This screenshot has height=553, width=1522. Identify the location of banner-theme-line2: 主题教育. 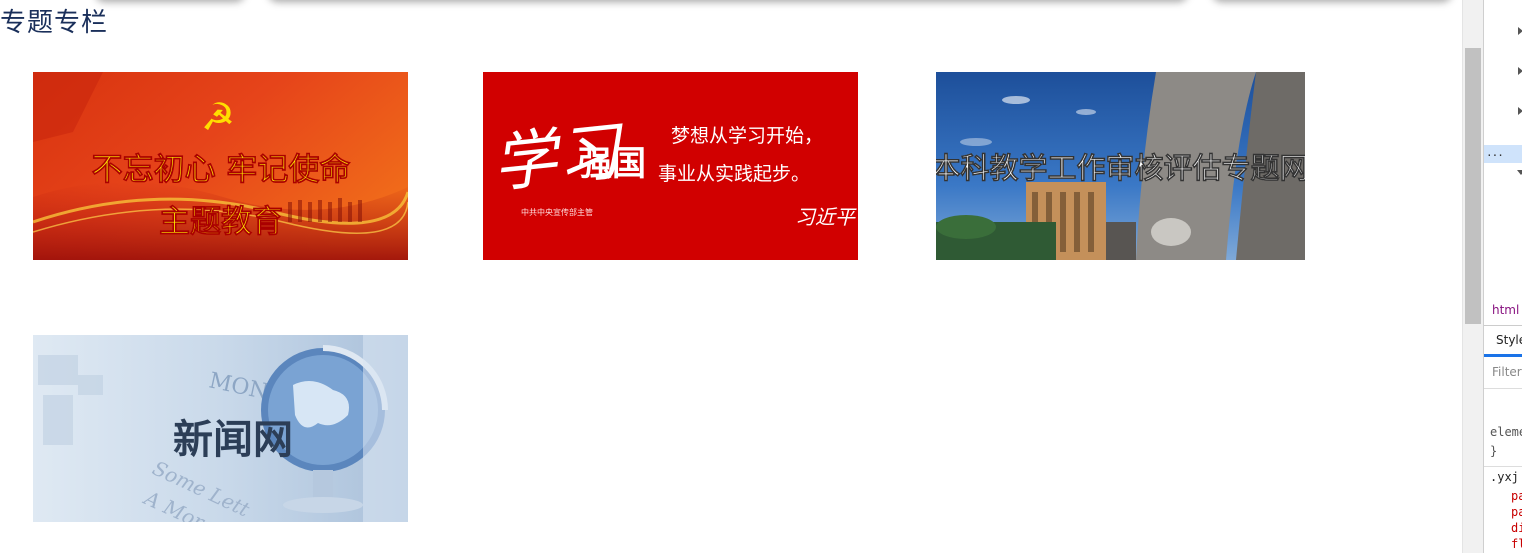
(221, 222).